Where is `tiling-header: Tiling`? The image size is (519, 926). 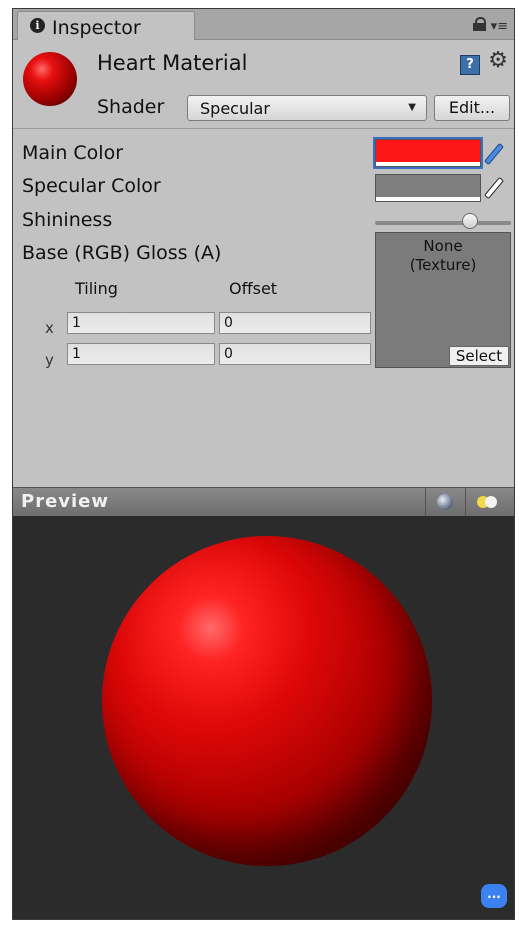
tiling-header: Tiling is located at coordinates (96, 288).